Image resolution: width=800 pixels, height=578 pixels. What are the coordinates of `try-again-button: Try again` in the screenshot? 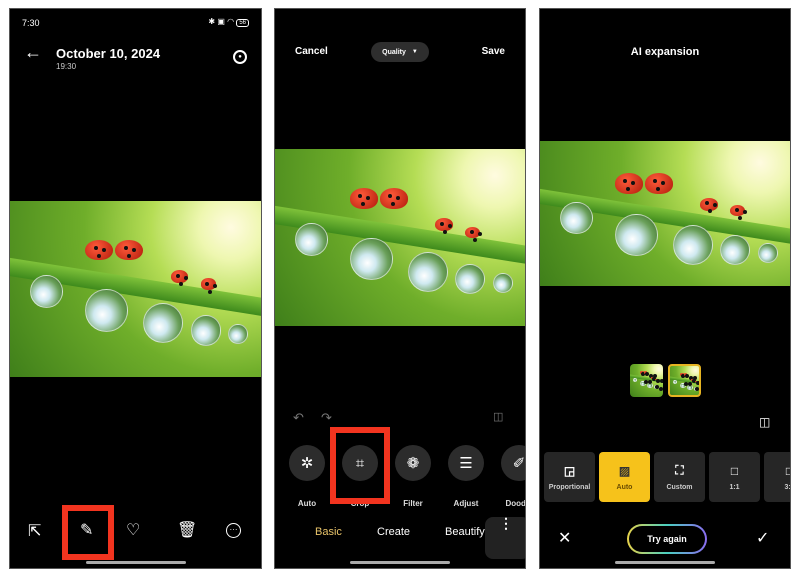 It's located at (667, 539).